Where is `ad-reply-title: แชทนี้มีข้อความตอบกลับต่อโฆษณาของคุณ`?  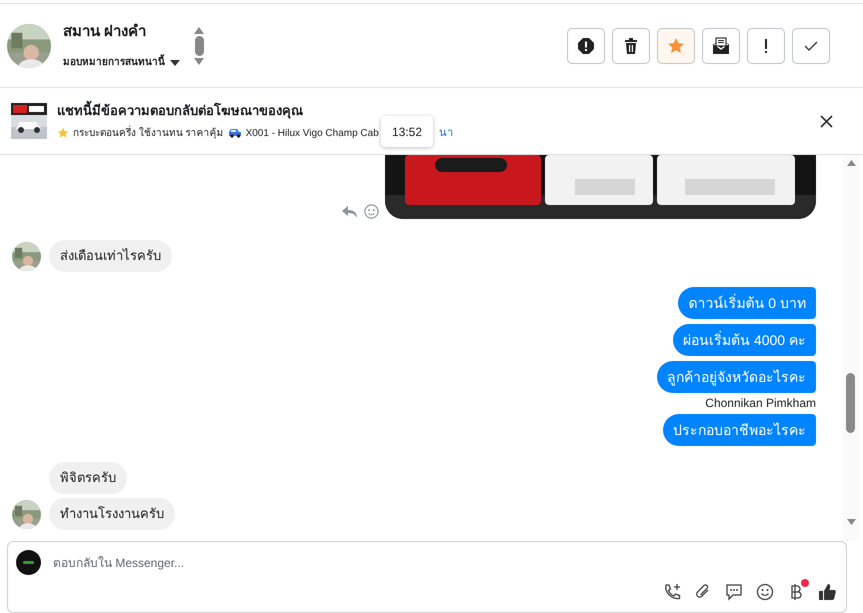
ad-reply-title: แชทนี้มีข้อความตอบกลับต่อโฆษณาของคุณ is located at coordinates (180, 110).